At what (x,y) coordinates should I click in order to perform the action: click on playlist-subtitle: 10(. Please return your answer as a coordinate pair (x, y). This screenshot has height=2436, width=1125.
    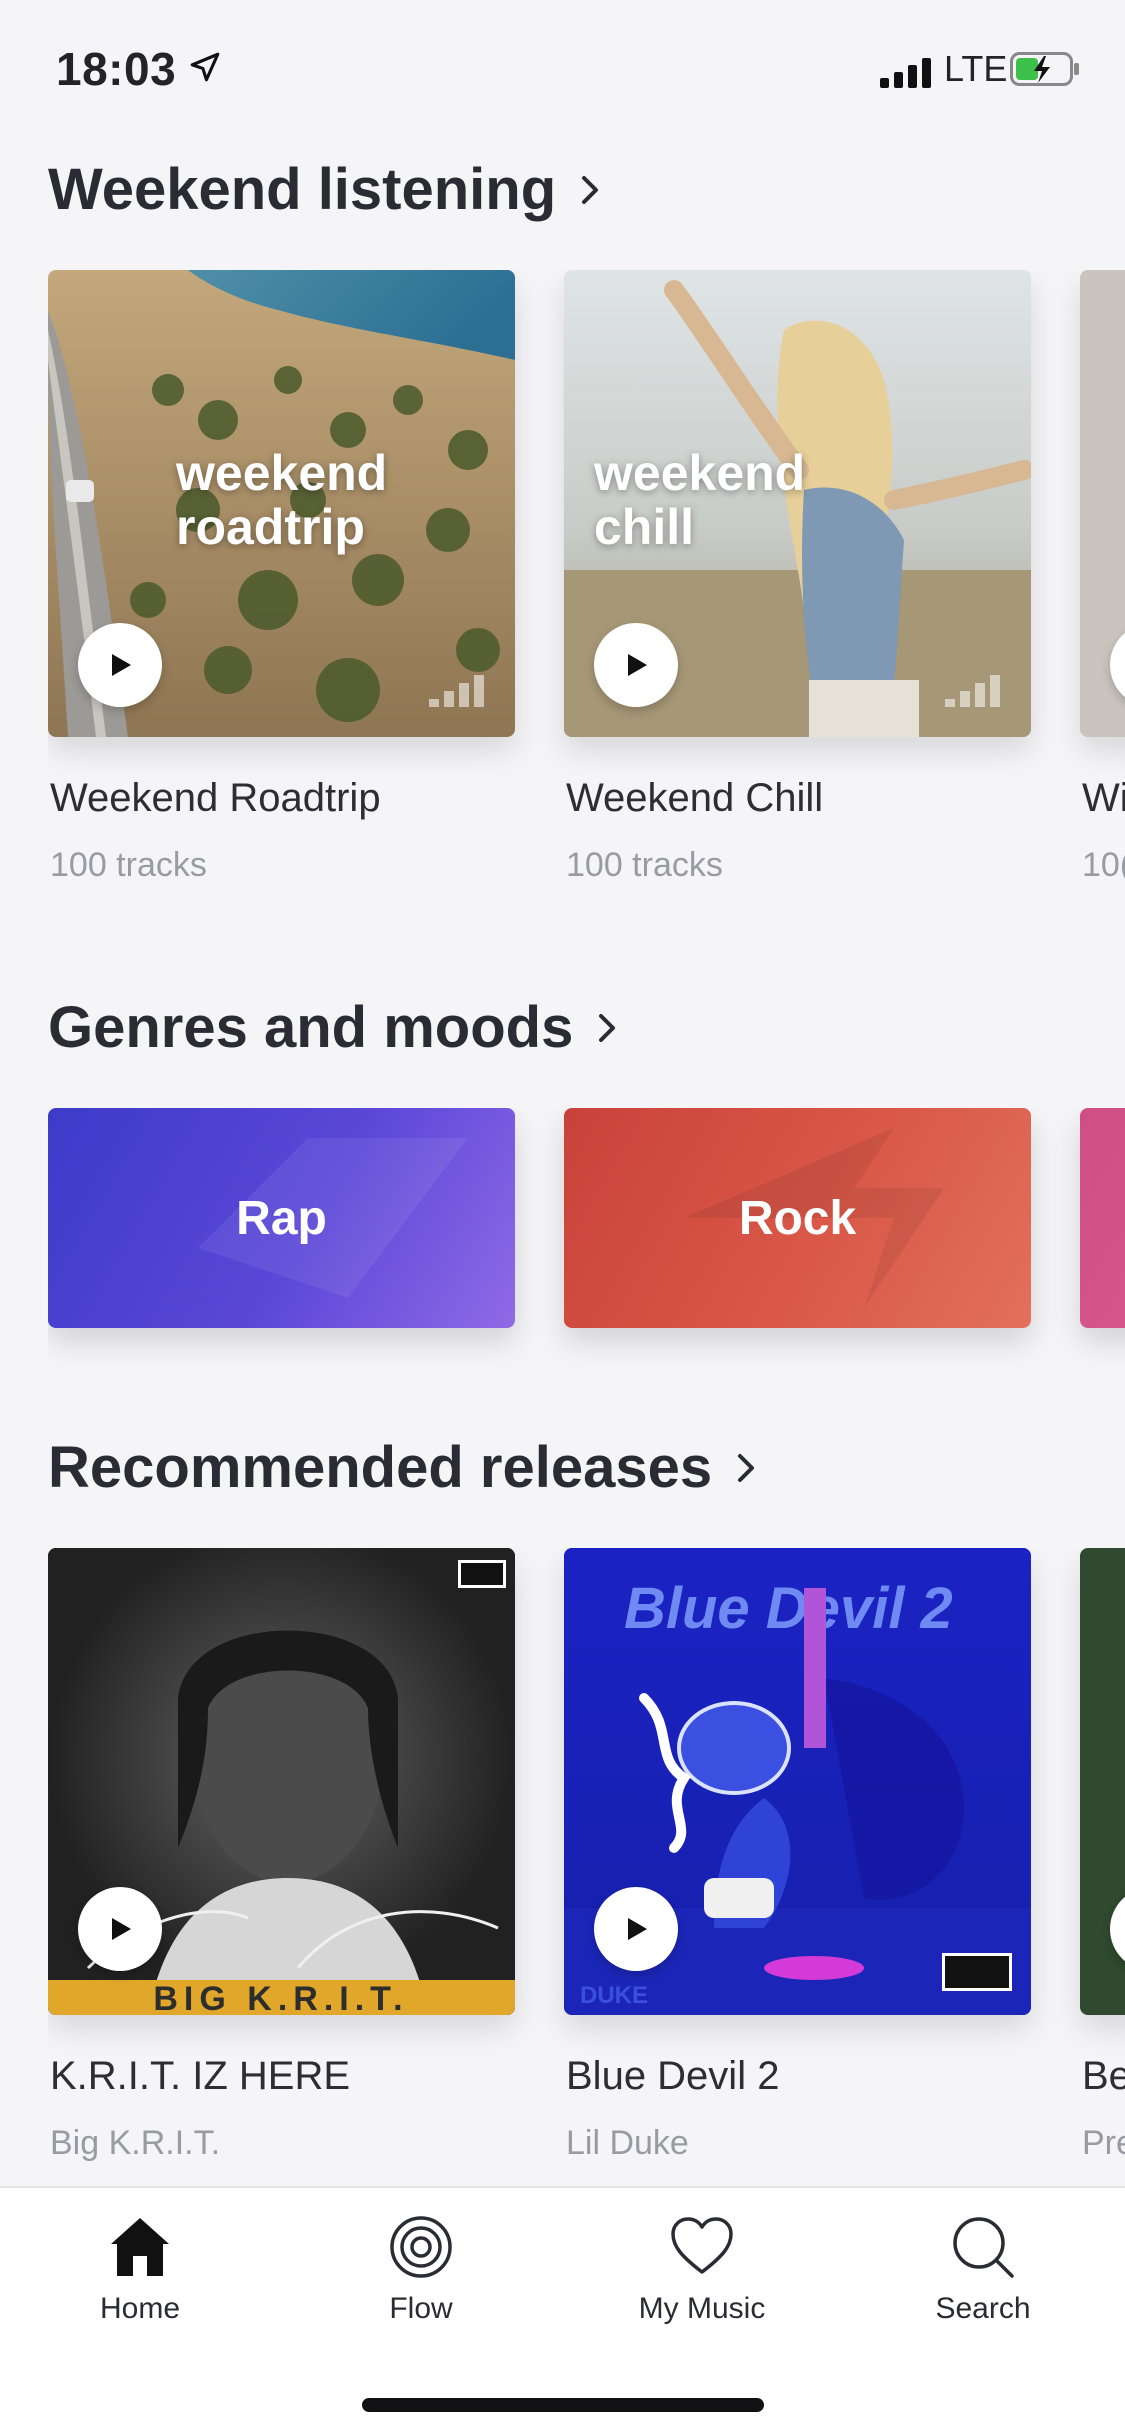
    Looking at the image, I should click on (1103, 865).